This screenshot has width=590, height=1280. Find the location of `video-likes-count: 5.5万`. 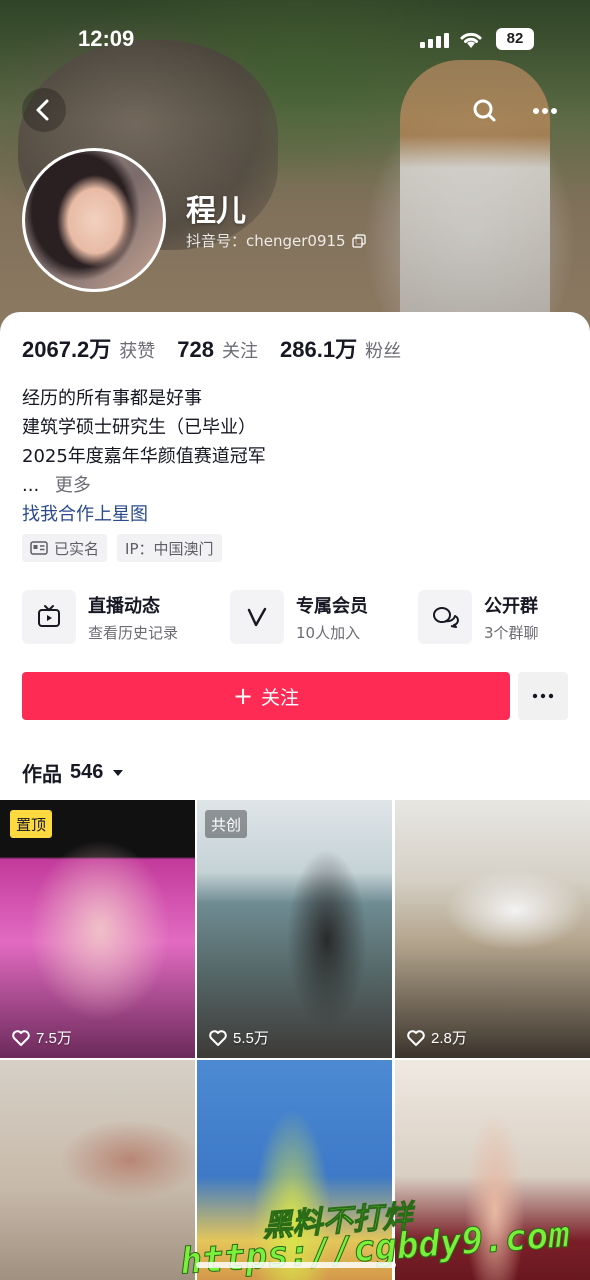

video-likes-count: 5.5万 is located at coordinates (251, 1038).